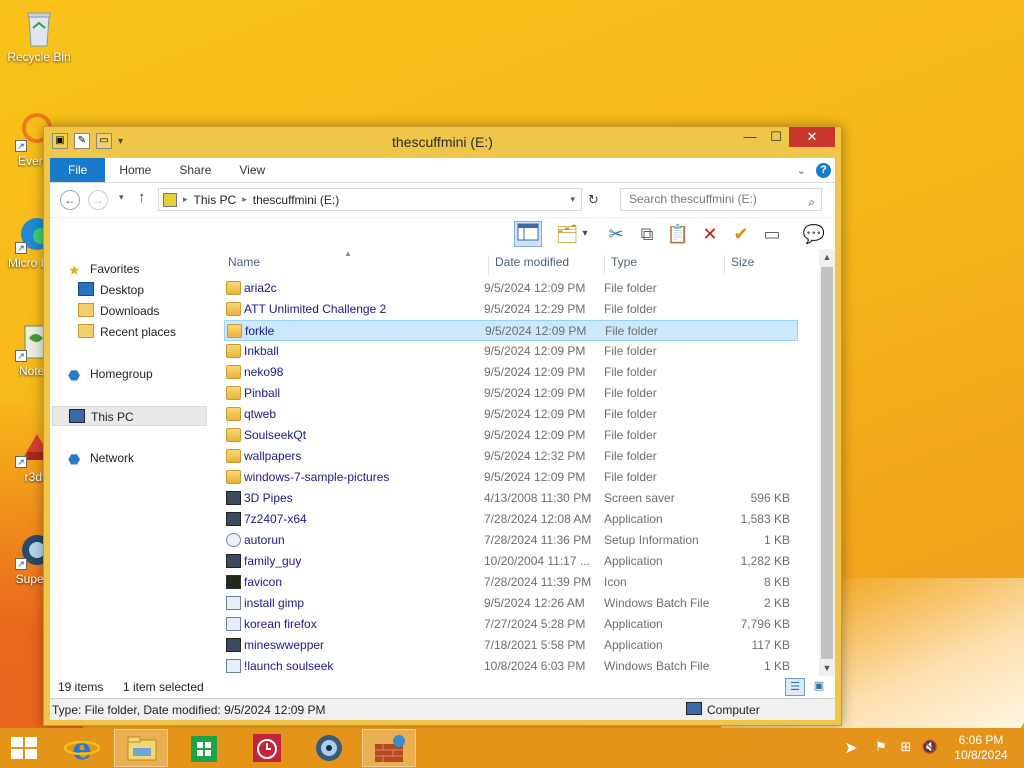  What do you see at coordinates (370, 199) in the screenshot?
I see `address-field: ▸ This PC ▸ thescuffmini (E:) ▾` at bounding box center [370, 199].